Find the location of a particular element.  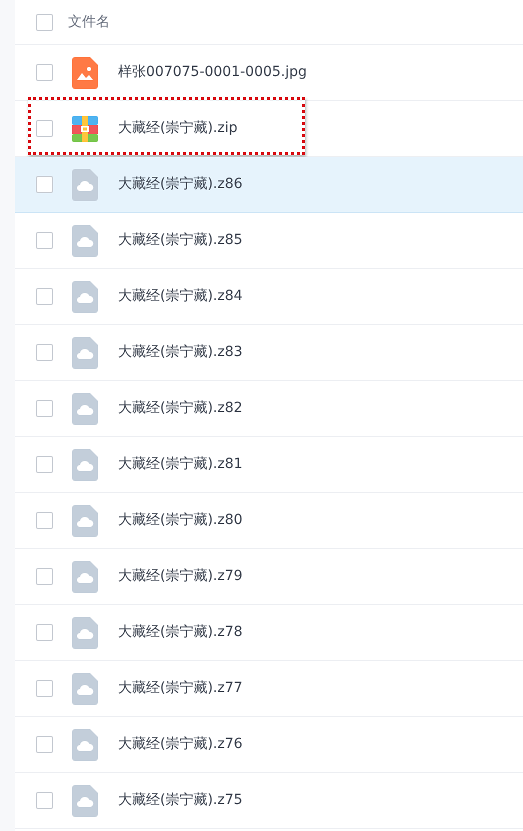

file-name: 大藏经(崇宁藏).z80 is located at coordinates (180, 520).